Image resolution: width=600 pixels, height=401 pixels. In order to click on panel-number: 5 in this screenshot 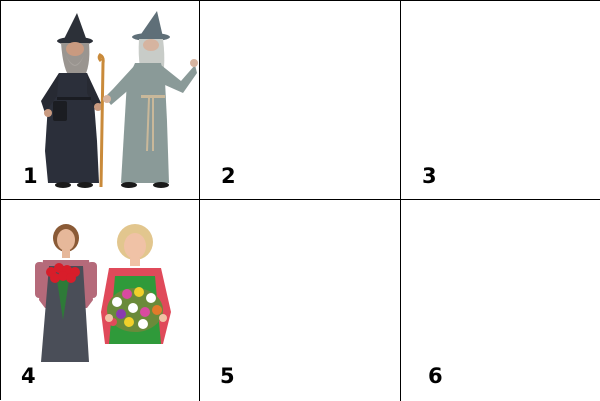, I will do `click(227, 376)`.